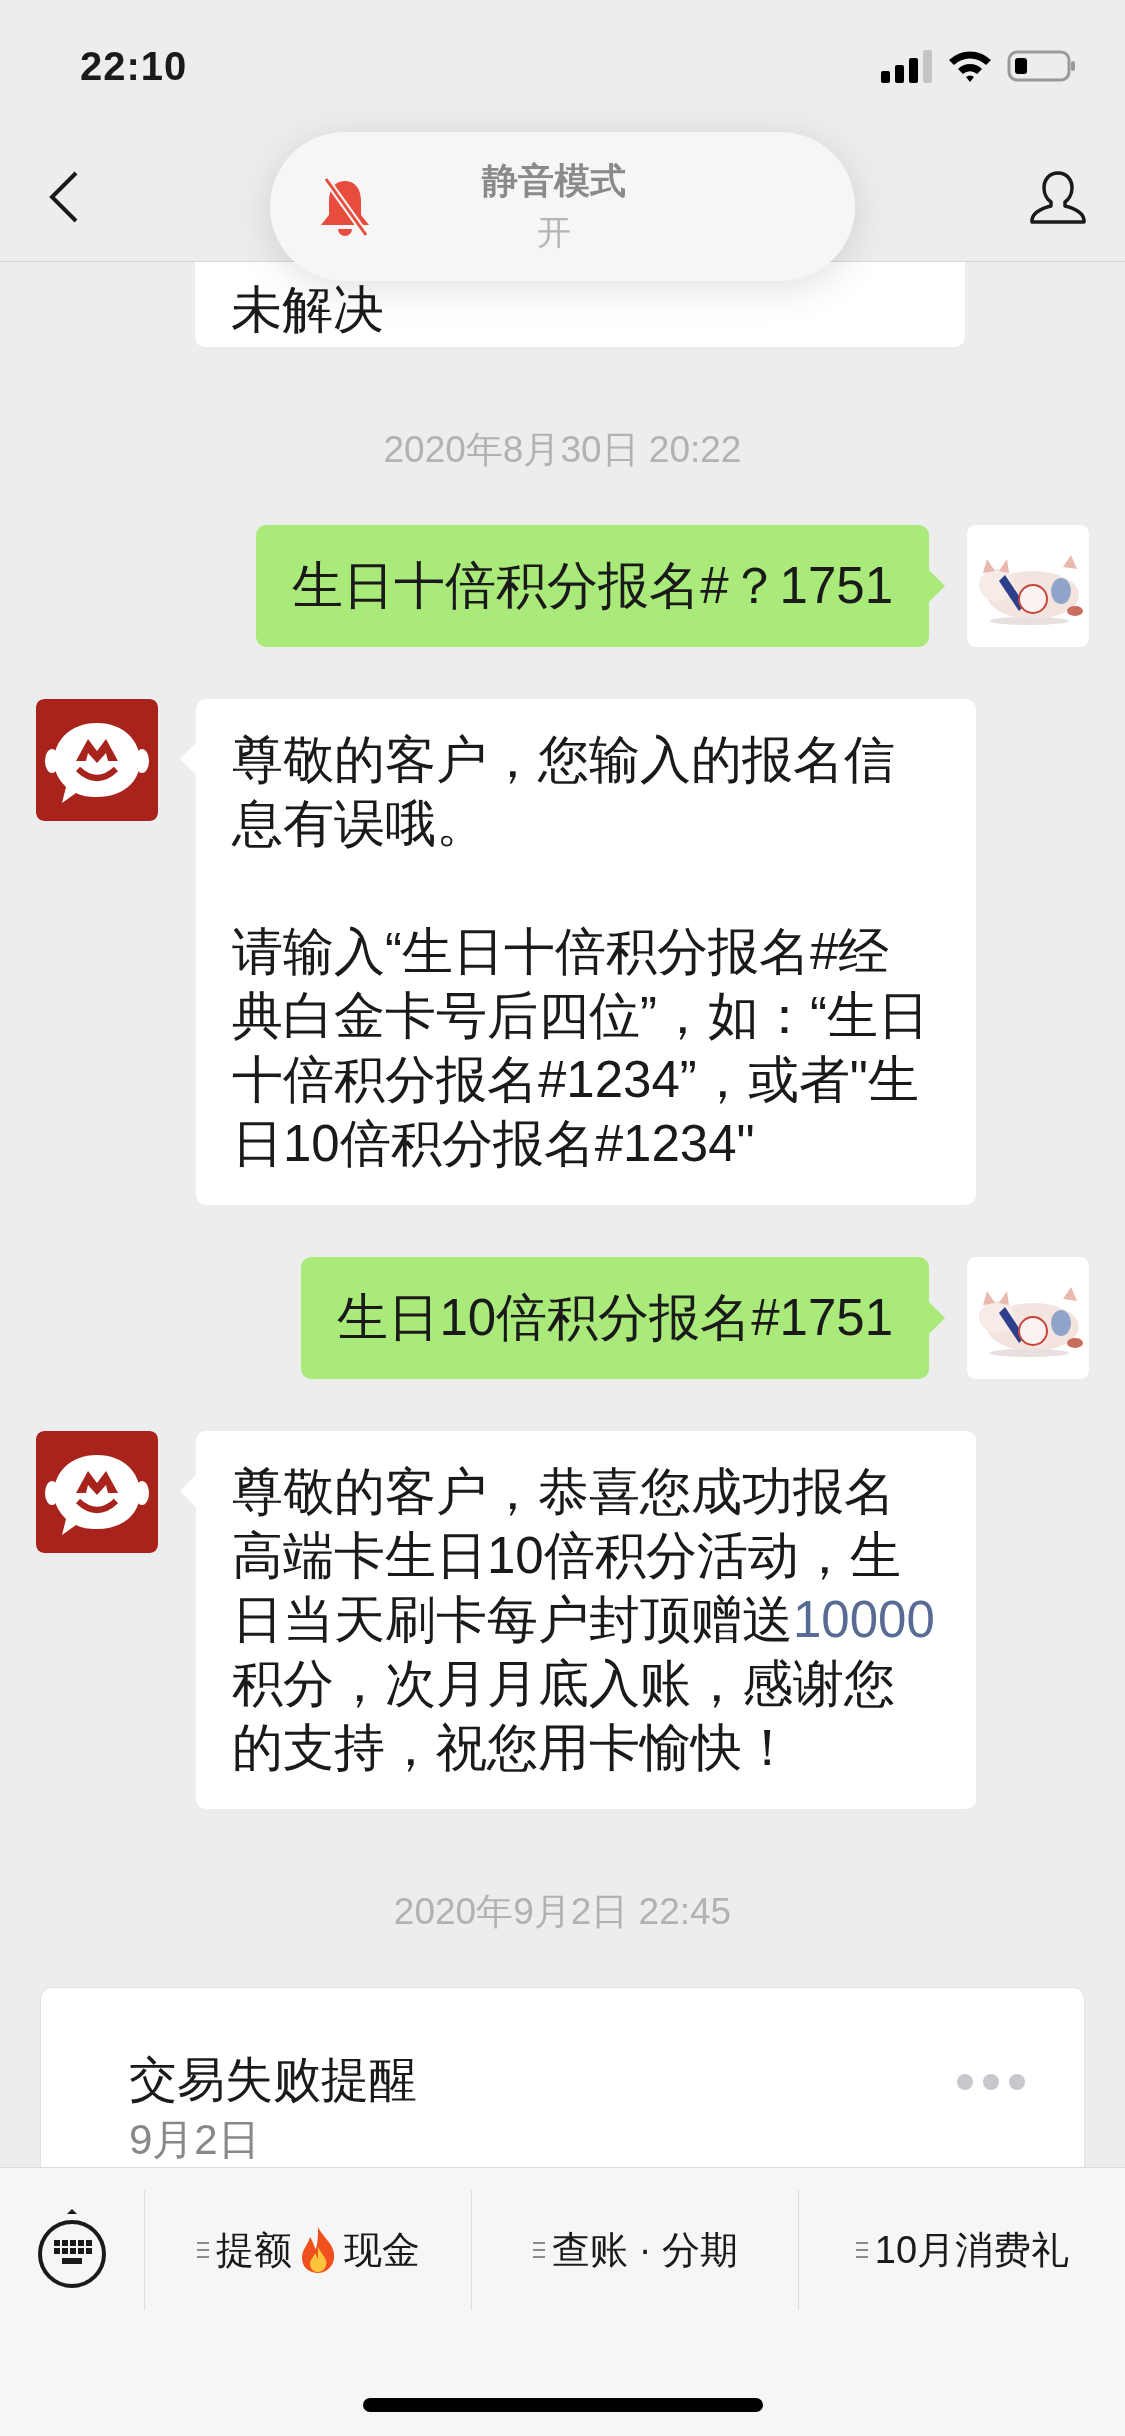 The image size is (1125, 2436). Describe the element at coordinates (194, 2140) in the screenshot. I see `card-date: 9月2日` at that location.